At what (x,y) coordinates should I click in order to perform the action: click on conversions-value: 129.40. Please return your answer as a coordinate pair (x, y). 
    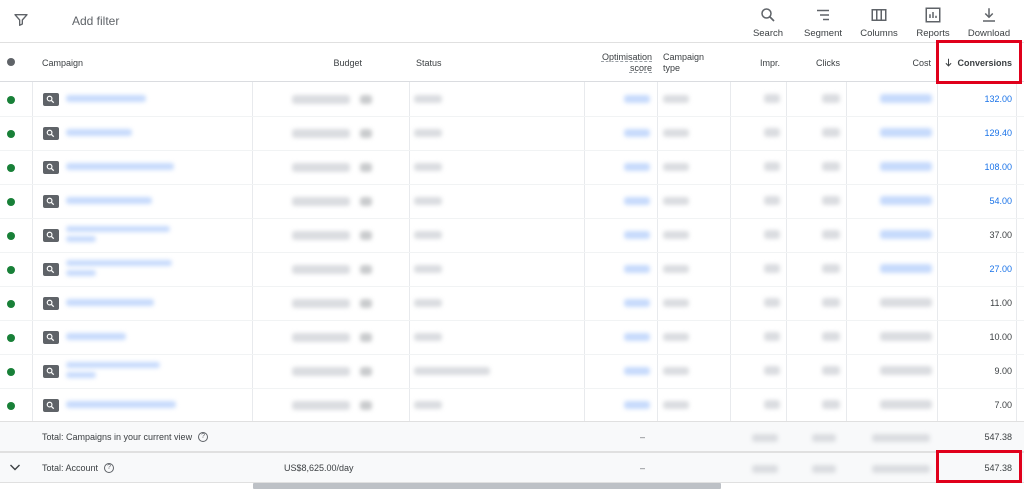
    Looking at the image, I should click on (998, 133).